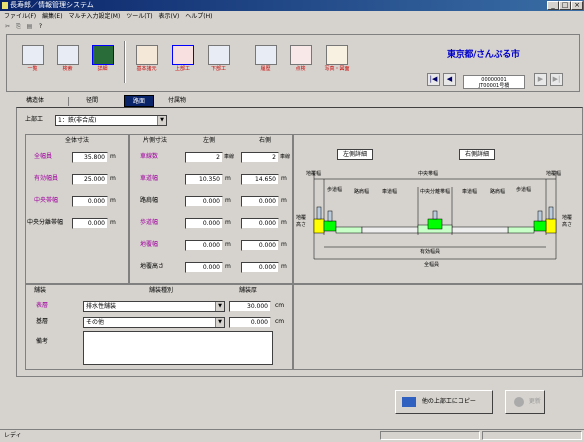  Describe the element at coordinates (139, 101) in the screenshot. I see `tab-road-surface: 路面` at that location.